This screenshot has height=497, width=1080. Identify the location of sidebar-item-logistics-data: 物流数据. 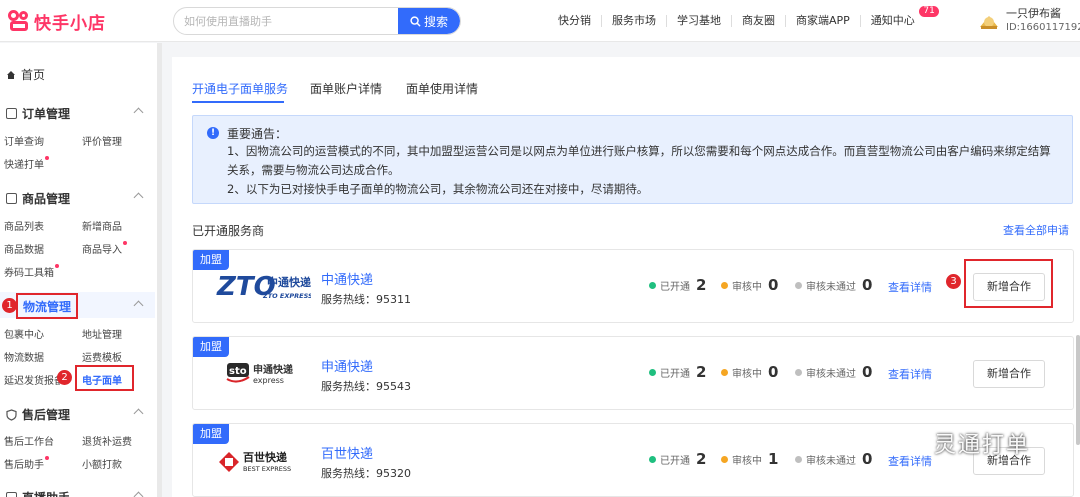
(24, 356).